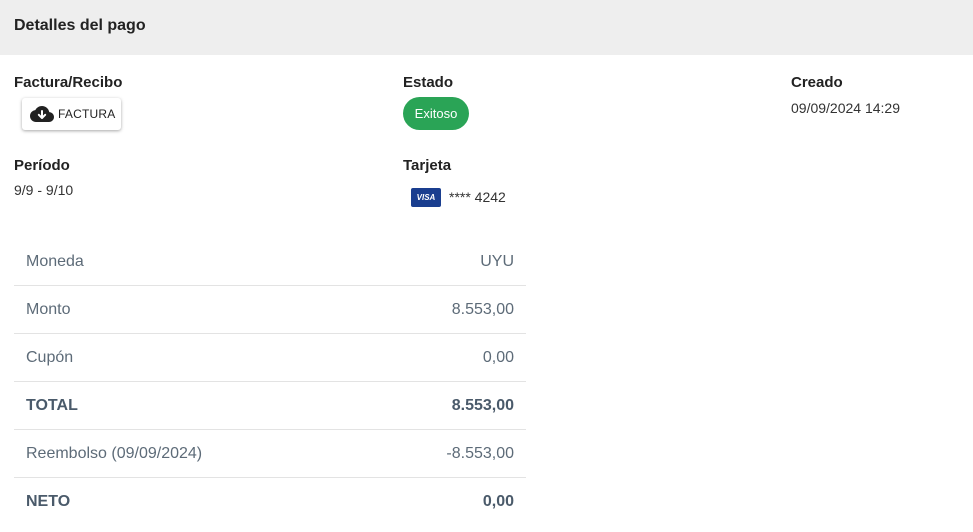 This screenshot has width=973, height=532. What do you see at coordinates (48, 501) in the screenshot?
I see `summary-label: NETO` at bounding box center [48, 501].